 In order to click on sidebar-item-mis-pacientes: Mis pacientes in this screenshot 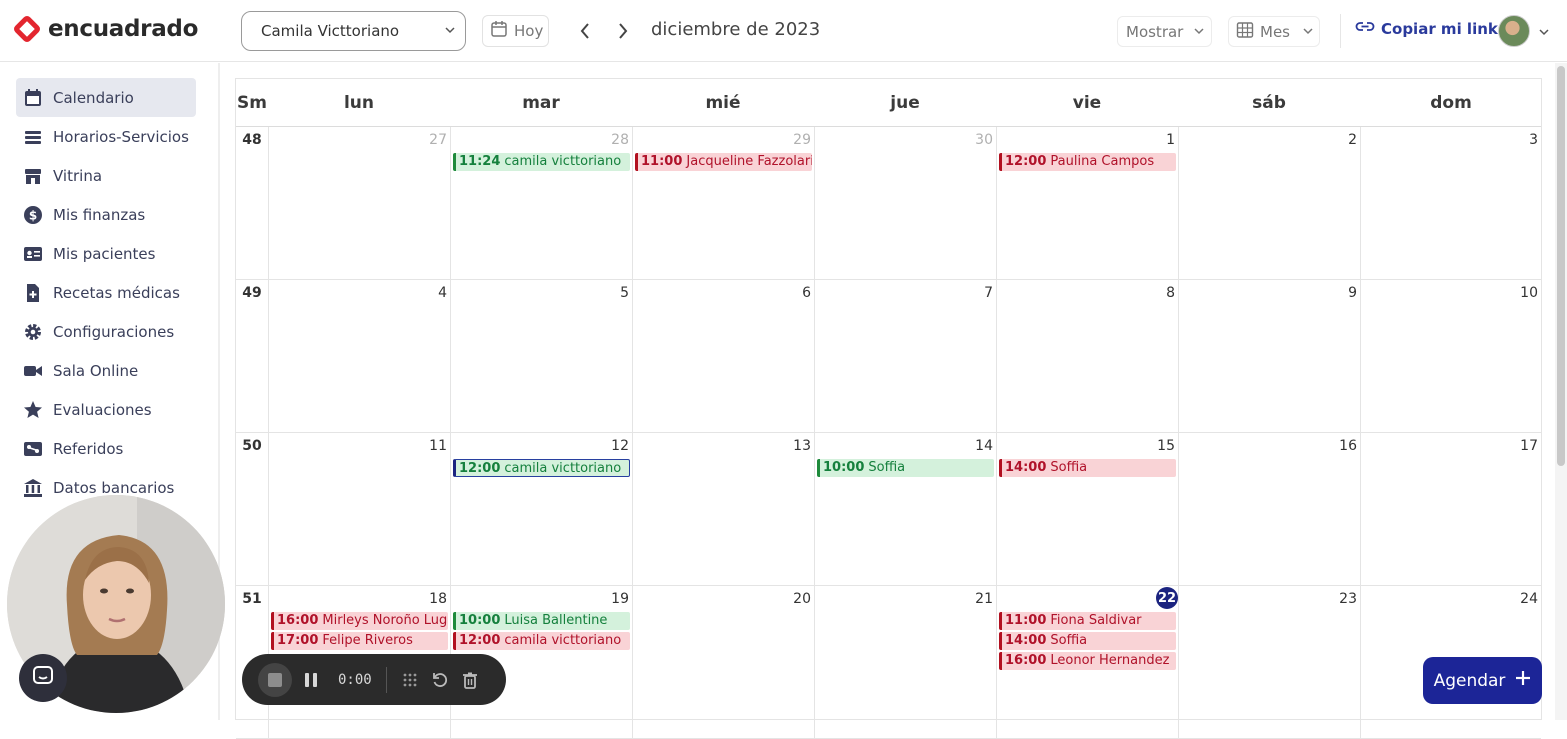, I will do `click(106, 253)`.